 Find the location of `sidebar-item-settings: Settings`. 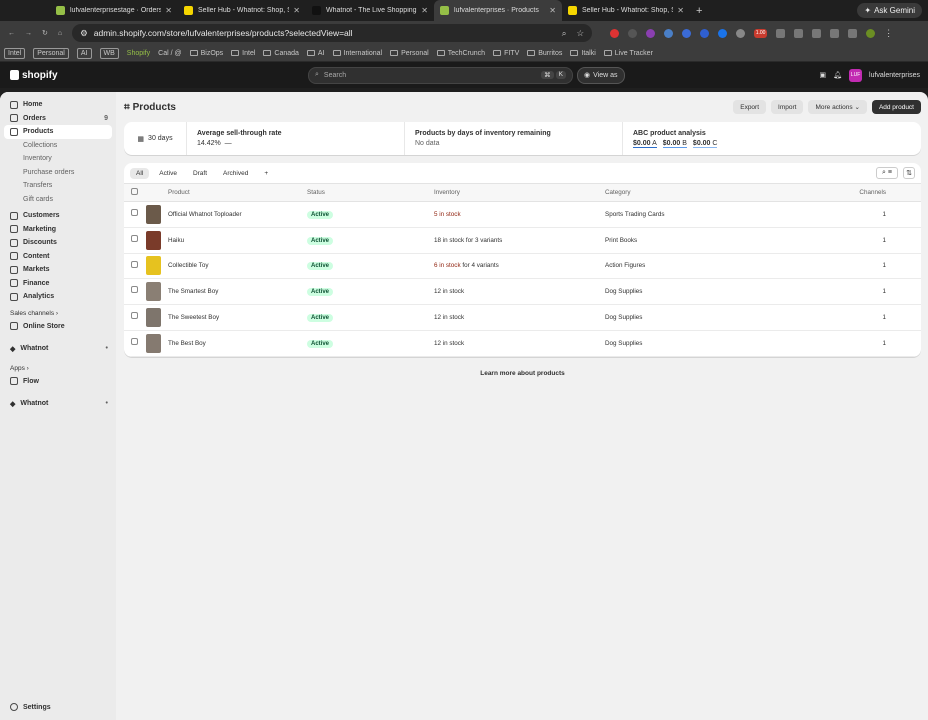

sidebar-item-settings: Settings is located at coordinates (58, 708).